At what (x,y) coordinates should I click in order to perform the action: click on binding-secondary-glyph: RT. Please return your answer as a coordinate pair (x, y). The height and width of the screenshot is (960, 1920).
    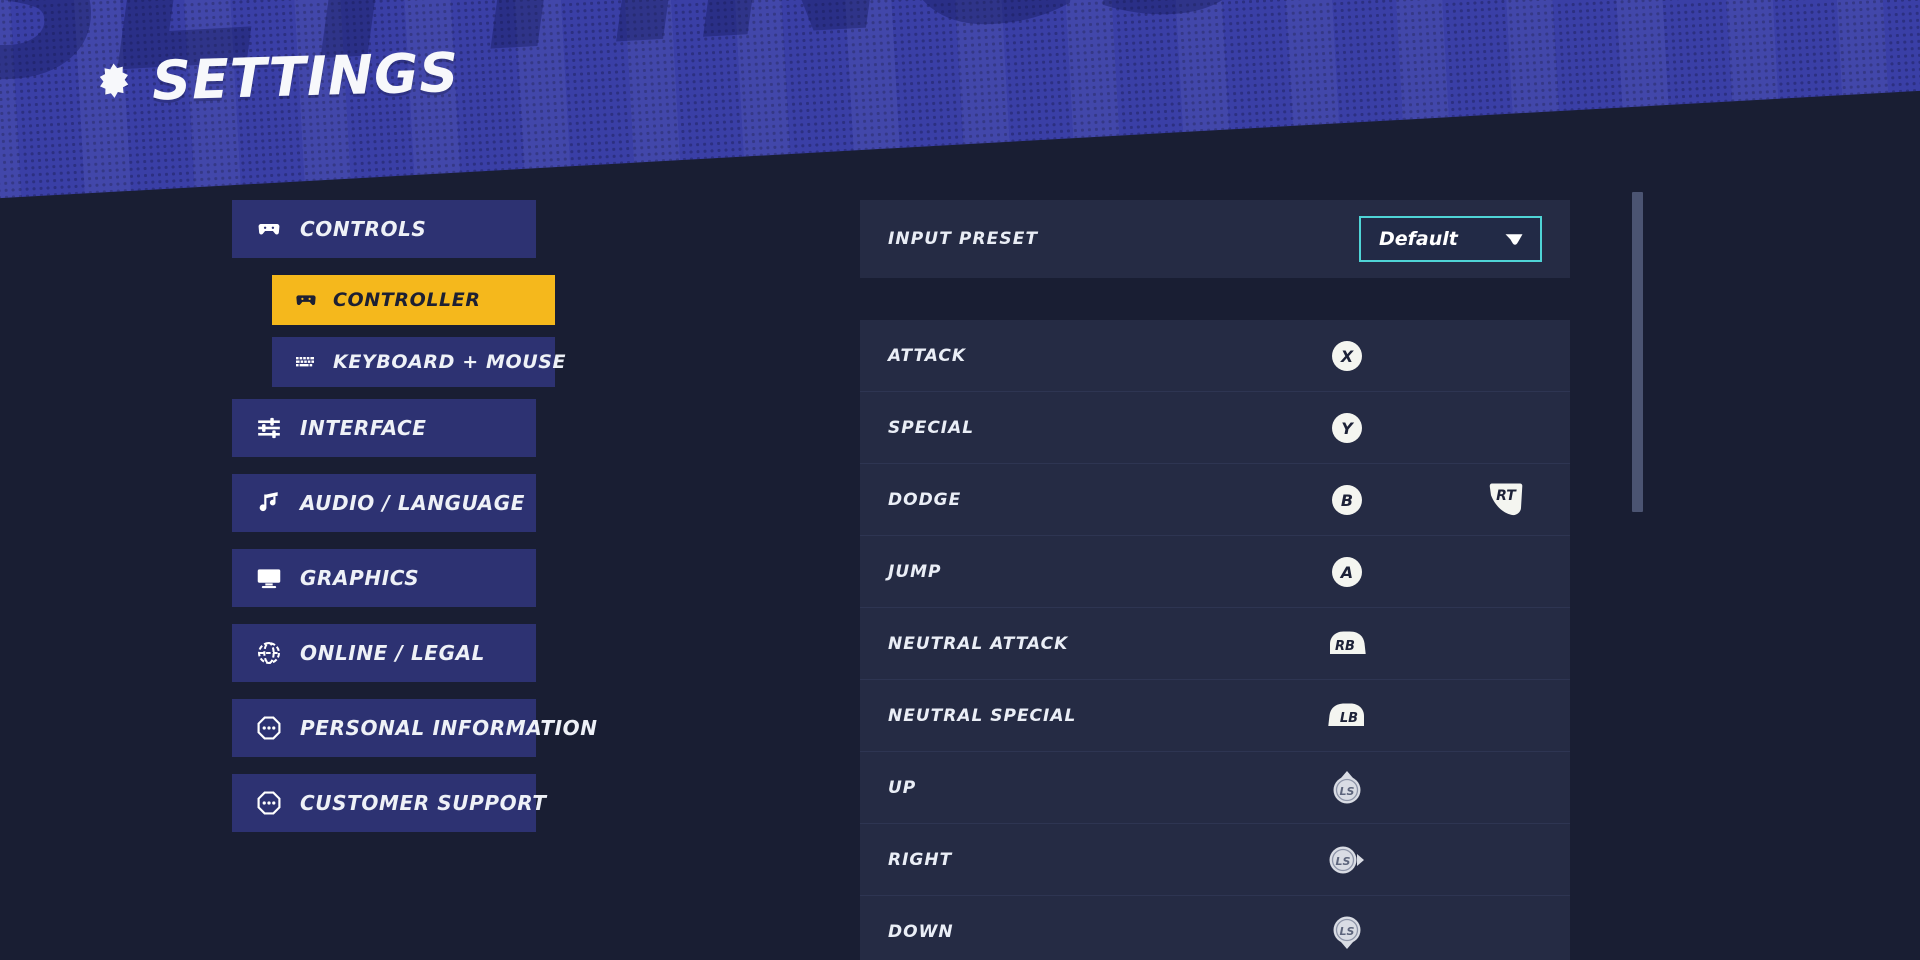
    Looking at the image, I should click on (1505, 500).